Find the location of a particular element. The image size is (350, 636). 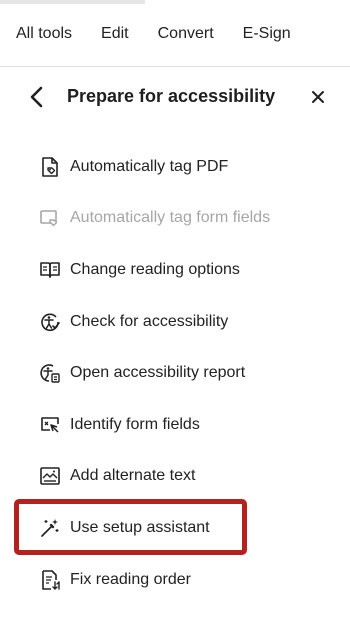

tool-check-for-accessibility: Check for accessibility is located at coordinates (175, 322).